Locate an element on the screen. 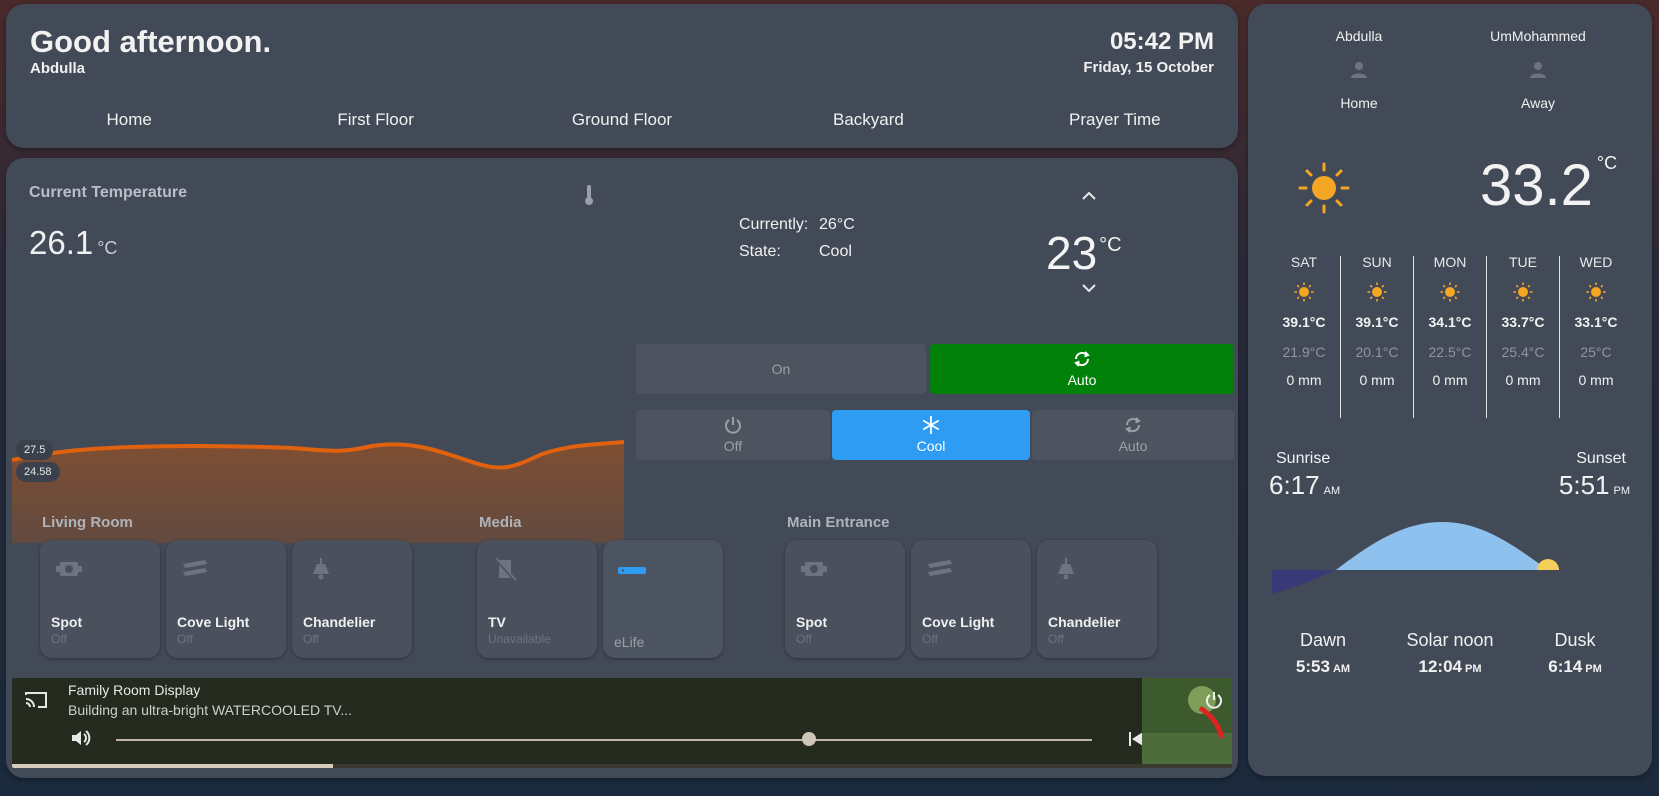 The height and width of the screenshot is (796, 1659). target-number: 23 is located at coordinates (1072, 253).